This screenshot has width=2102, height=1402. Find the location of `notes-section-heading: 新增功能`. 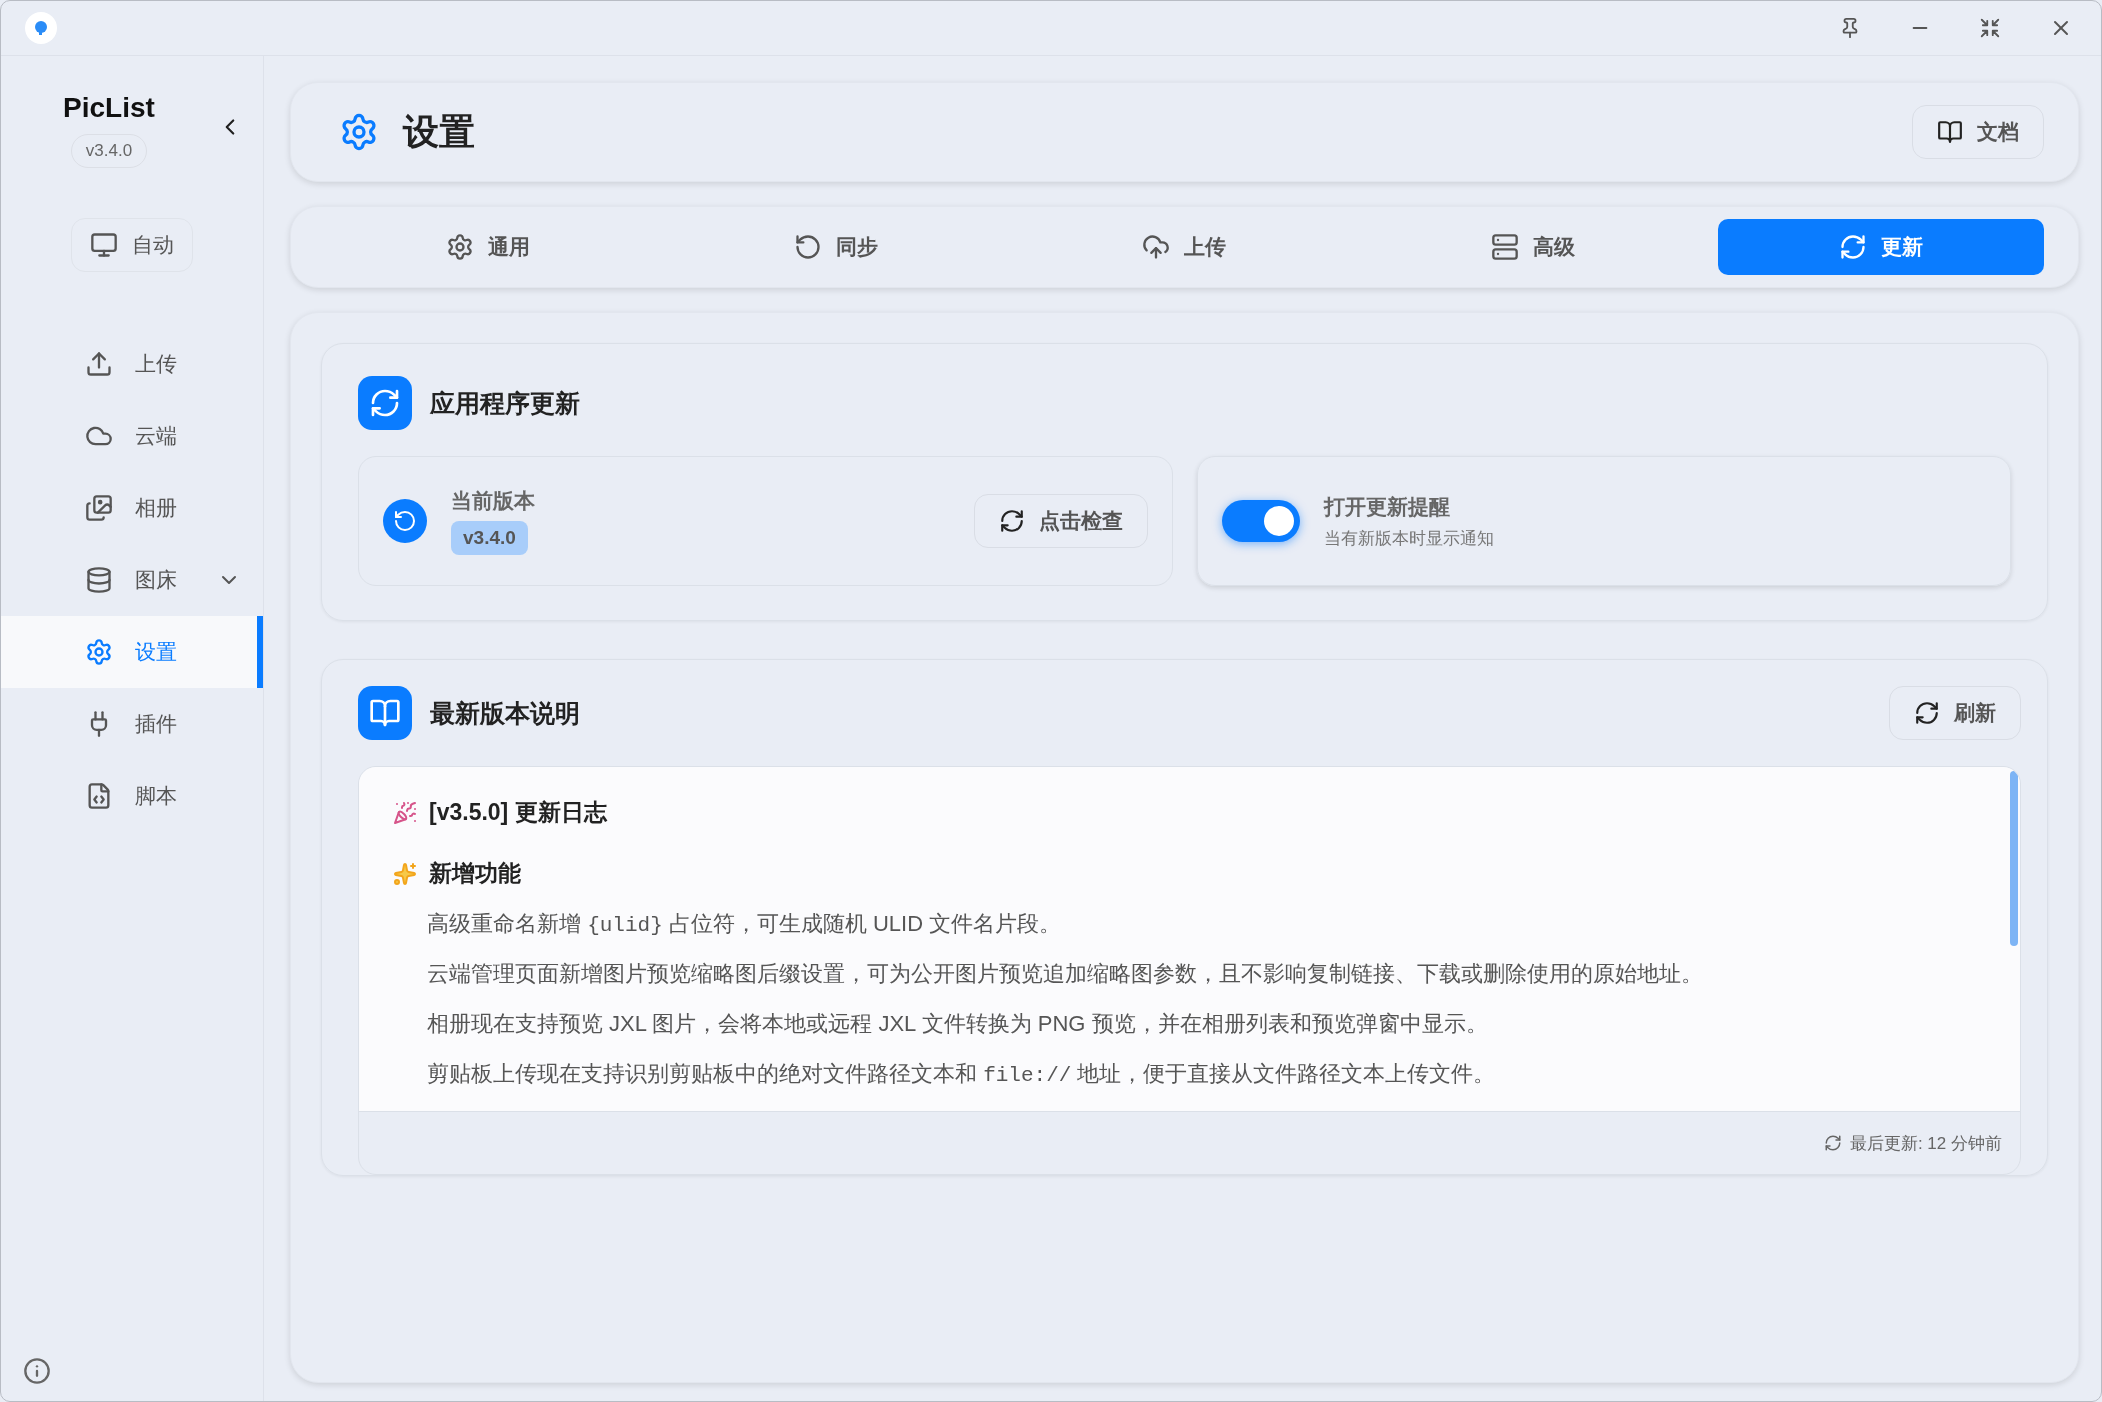

notes-section-heading: 新增功能 is located at coordinates (475, 873).